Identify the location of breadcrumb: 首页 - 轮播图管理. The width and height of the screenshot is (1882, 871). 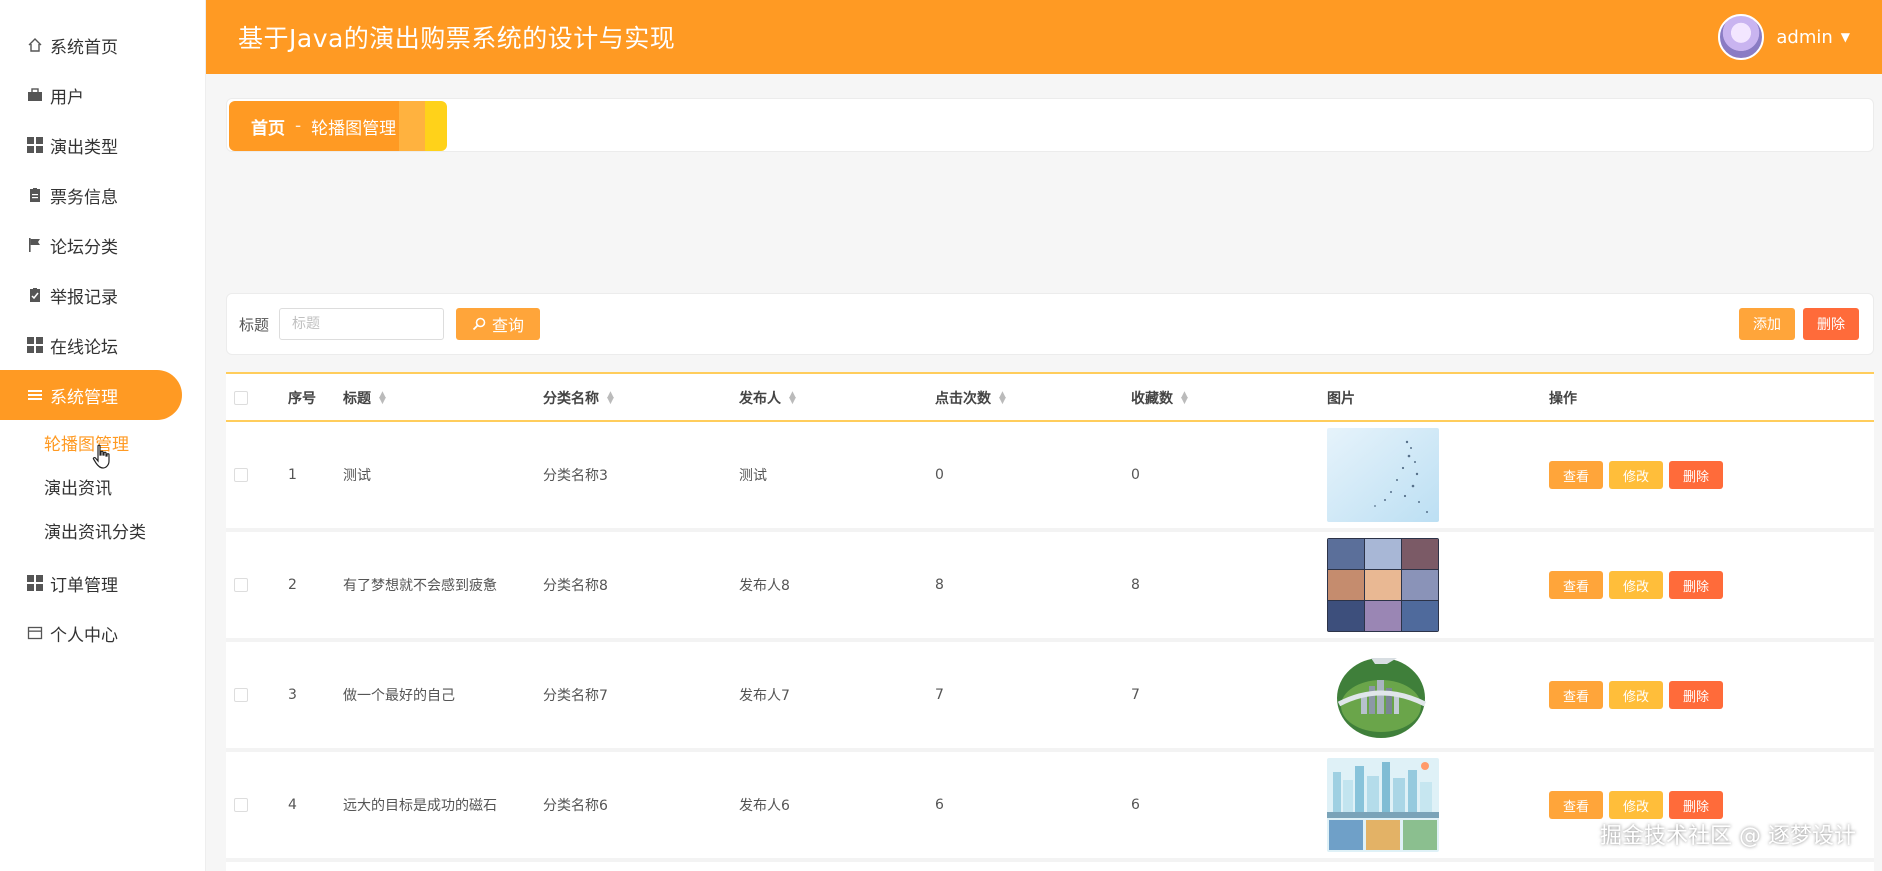
(338, 126).